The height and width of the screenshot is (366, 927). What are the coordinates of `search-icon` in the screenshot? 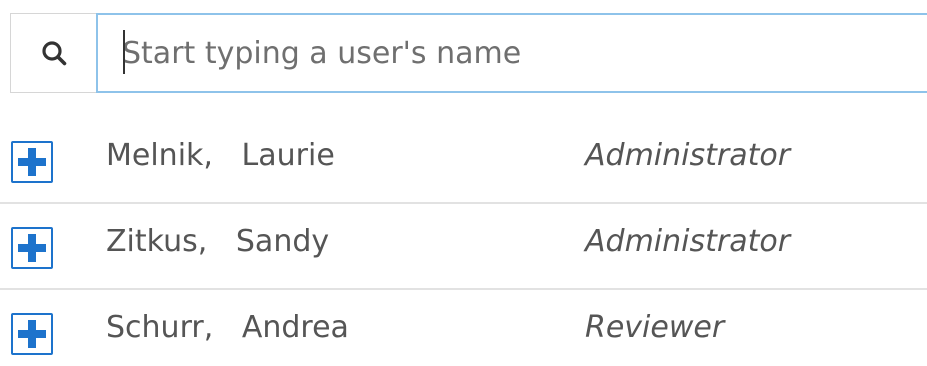 It's located at (54, 53).